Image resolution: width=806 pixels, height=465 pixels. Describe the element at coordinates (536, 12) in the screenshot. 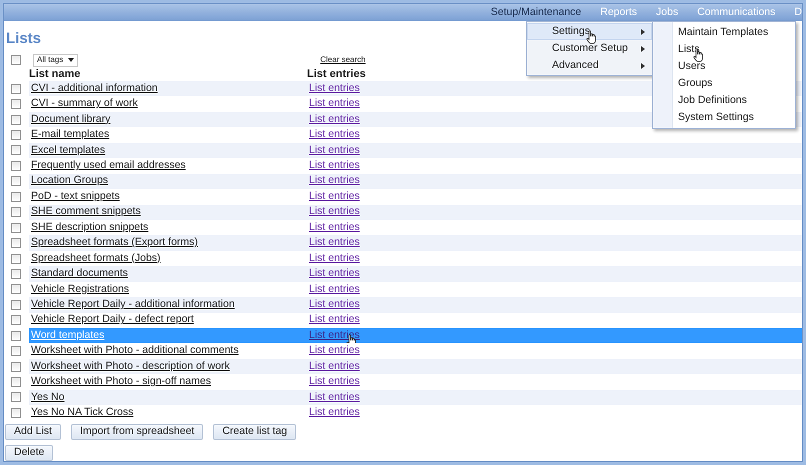

I see `menu-item: Setup/Maintenance` at that location.